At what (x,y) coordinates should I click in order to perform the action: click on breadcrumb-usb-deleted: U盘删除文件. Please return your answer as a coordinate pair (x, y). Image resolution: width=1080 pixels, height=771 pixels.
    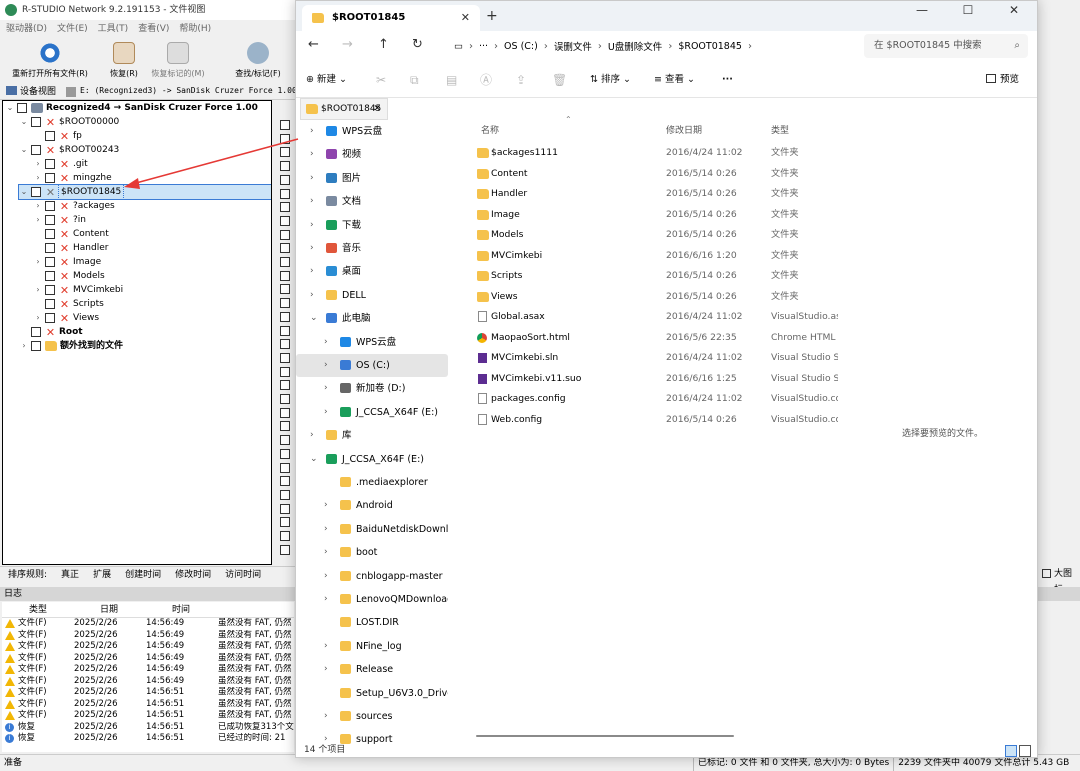
    Looking at the image, I should click on (635, 46).